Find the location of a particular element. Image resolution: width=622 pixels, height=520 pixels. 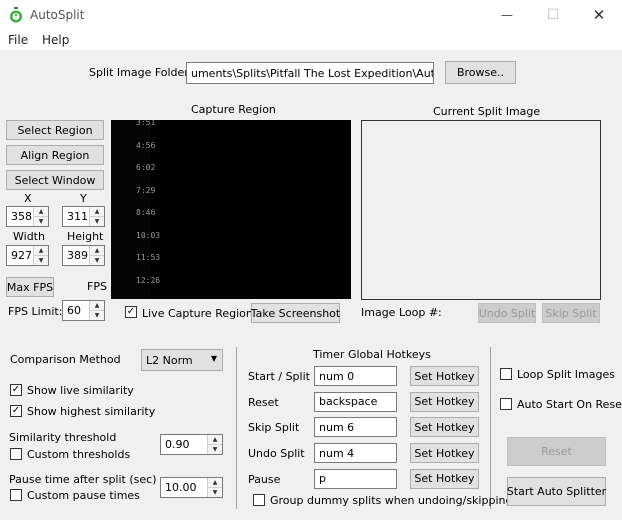

window-title: AutoSplit is located at coordinates (57, 15).